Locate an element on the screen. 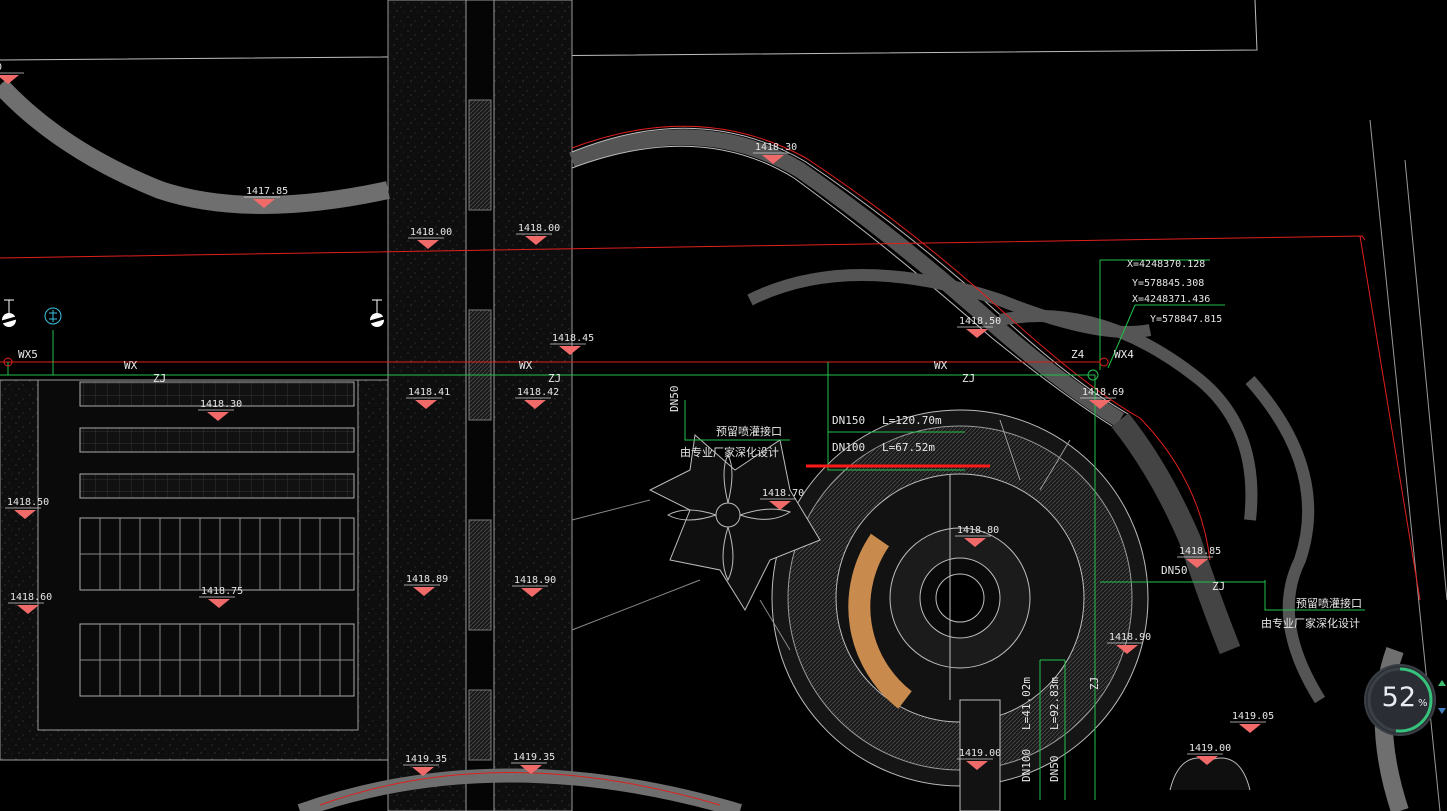 This screenshot has width=1447, height=811. elevation-marker: 1419.05 is located at coordinates (1252, 722).